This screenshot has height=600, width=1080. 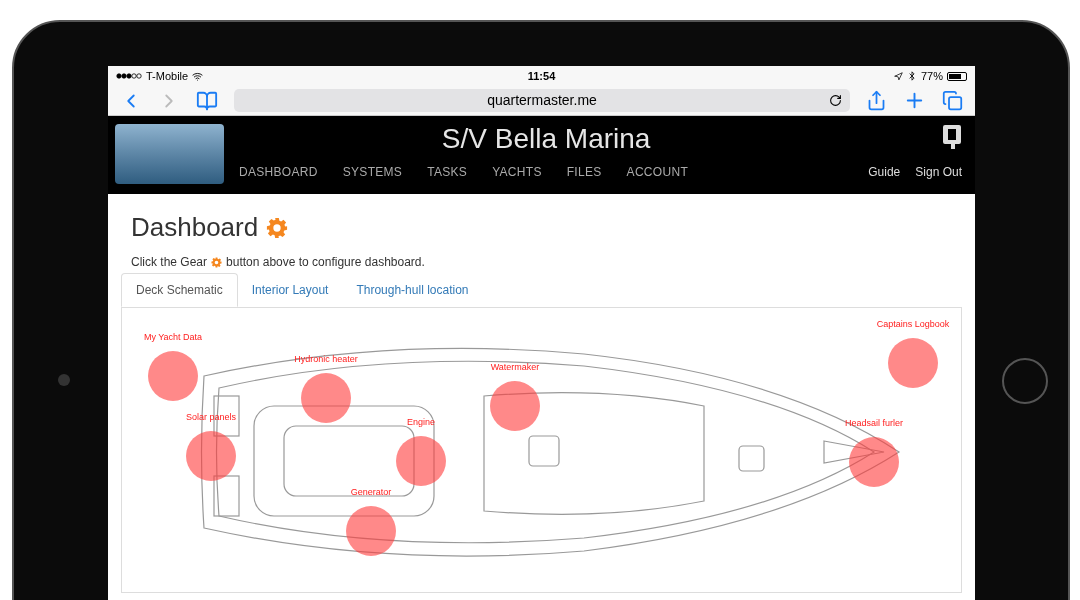 What do you see at coordinates (835, 100) in the screenshot?
I see `reload-icon` at bounding box center [835, 100].